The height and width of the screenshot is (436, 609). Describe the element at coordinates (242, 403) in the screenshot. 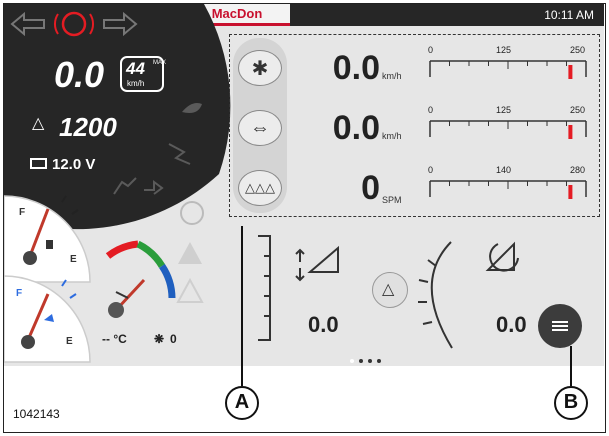

I see `callout-a: A` at that location.